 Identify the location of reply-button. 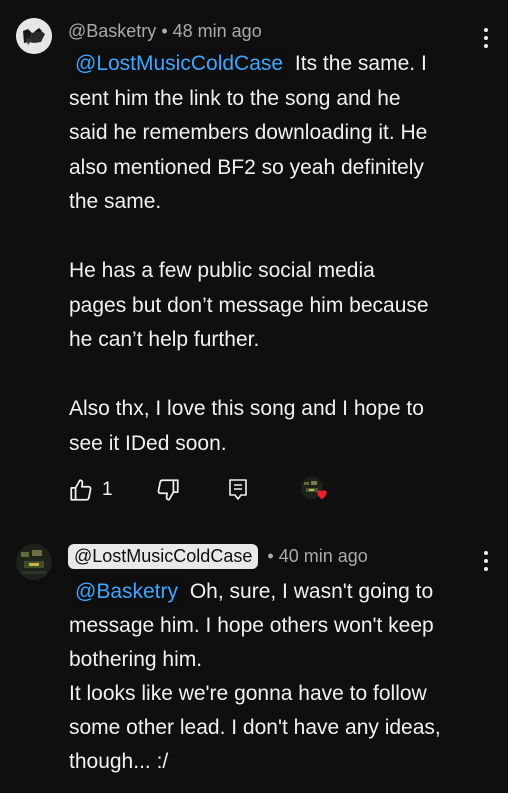
(238, 490).